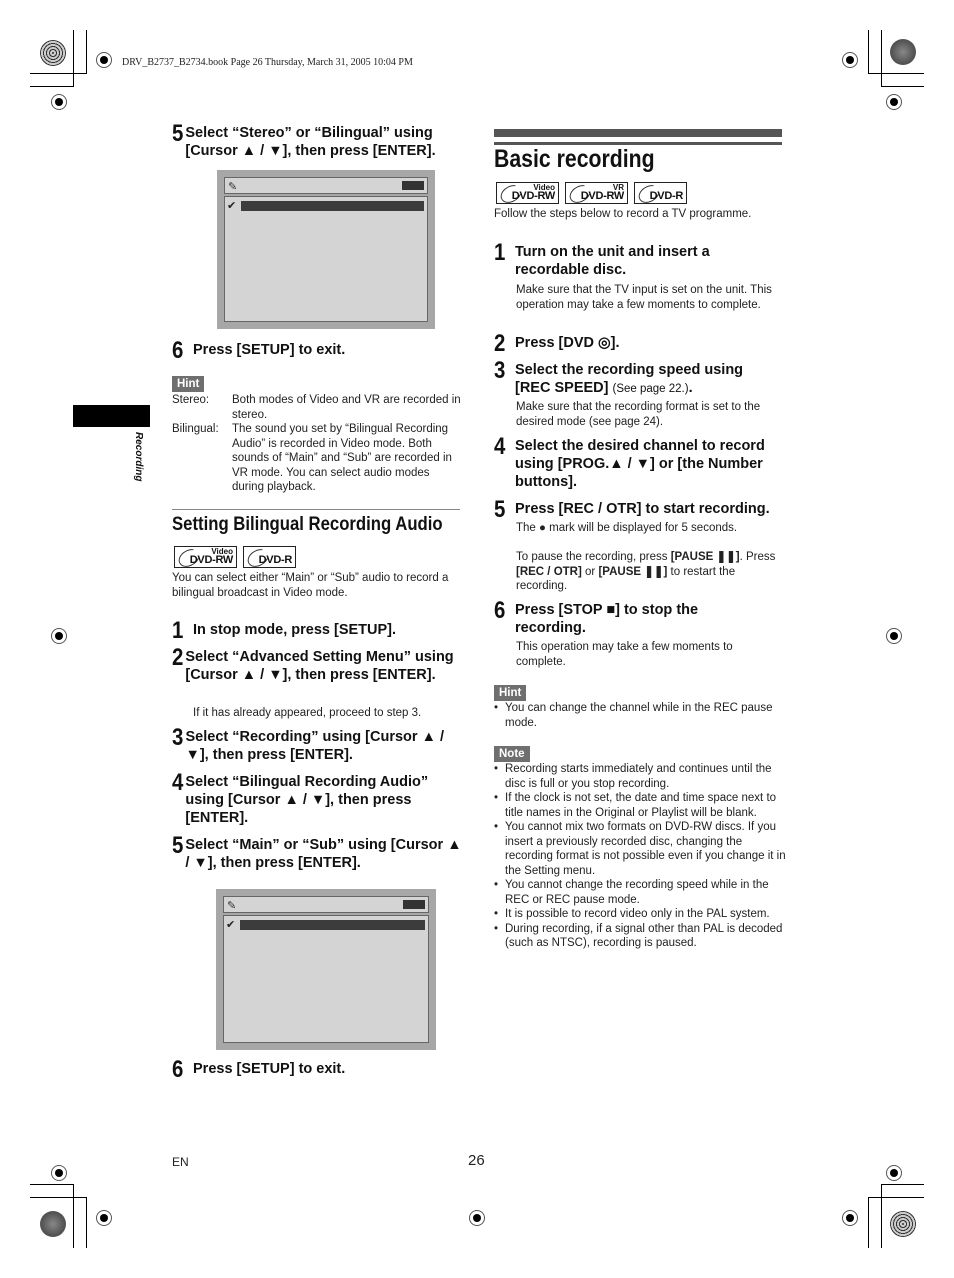 The height and width of the screenshot is (1278, 954). What do you see at coordinates (549, 571) in the screenshot?
I see `rec-otr-key: [REC / OTR]` at bounding box center [549, 571].